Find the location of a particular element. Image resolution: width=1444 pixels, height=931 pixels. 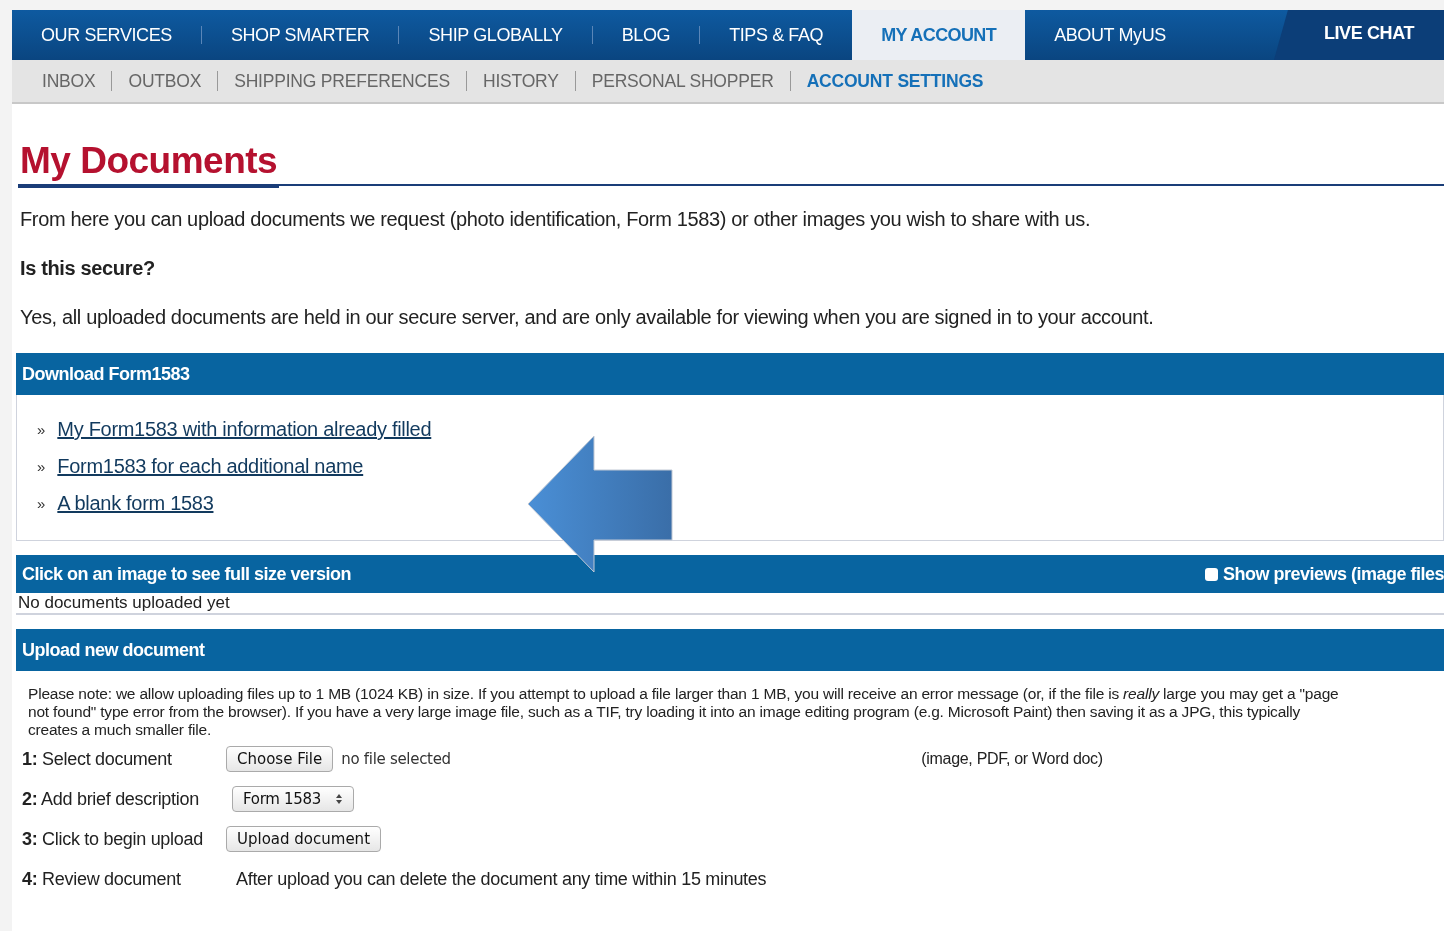

sub-nav-tab: PERSONAL SHOPPER is located at coordinates (682, 81).